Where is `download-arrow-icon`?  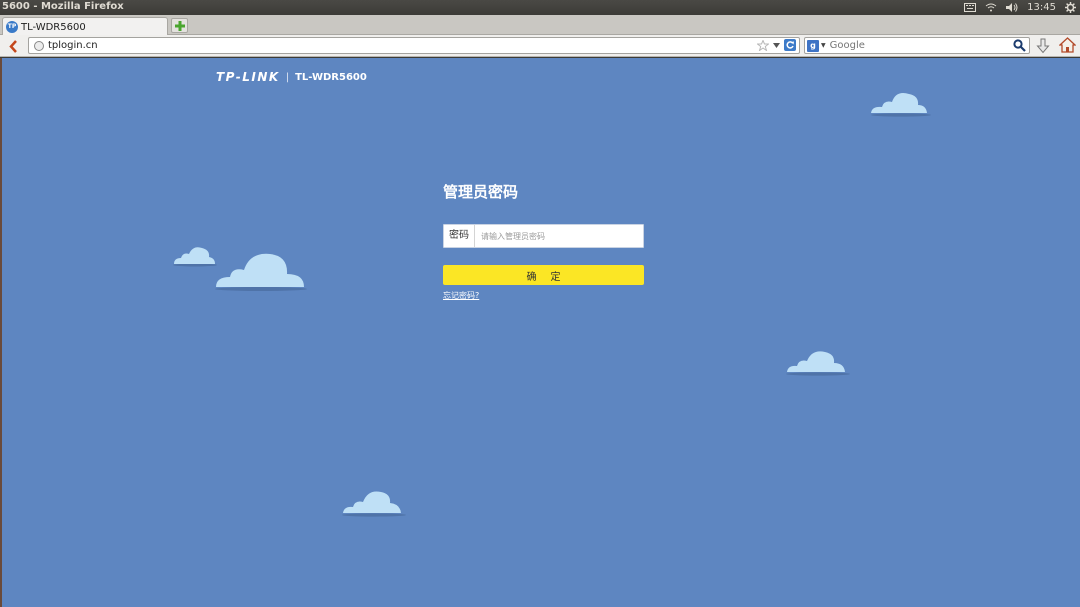
download-arrow-icon is located at coordinates (1043, 46).